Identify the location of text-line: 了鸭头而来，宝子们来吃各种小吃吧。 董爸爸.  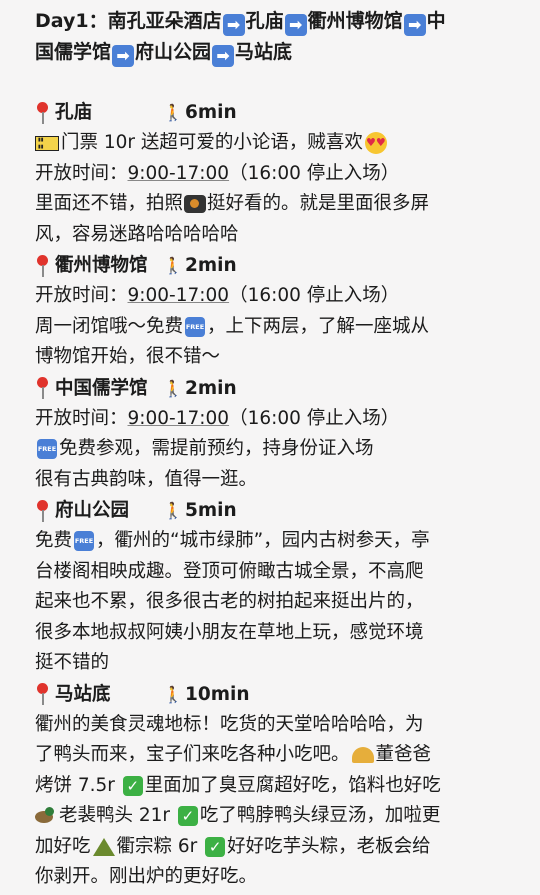
(276, 755).